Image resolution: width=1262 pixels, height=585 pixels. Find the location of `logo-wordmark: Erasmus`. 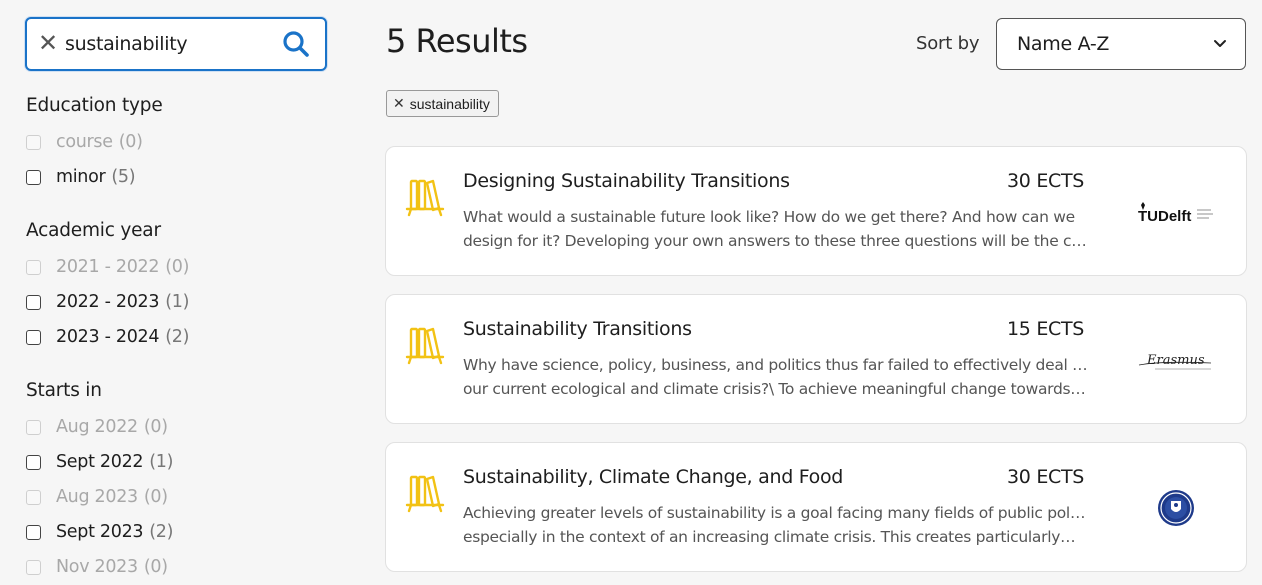

logo-wordmark: Erasmus is located at coordinates (1175, 360).